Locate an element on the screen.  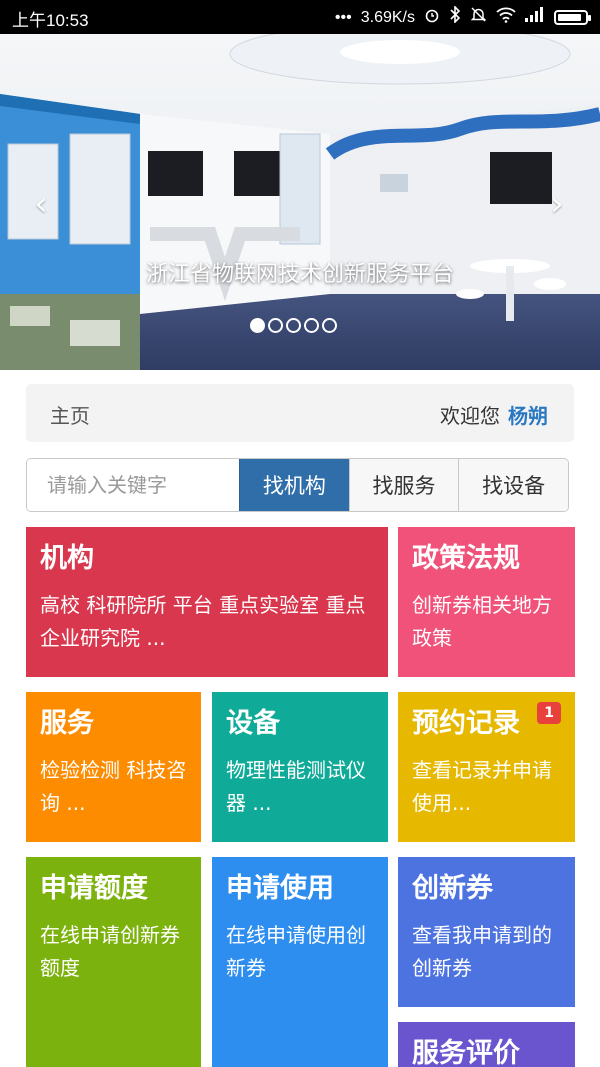
breadcrumb-home: 主页 is located at coordinates (70, 414).